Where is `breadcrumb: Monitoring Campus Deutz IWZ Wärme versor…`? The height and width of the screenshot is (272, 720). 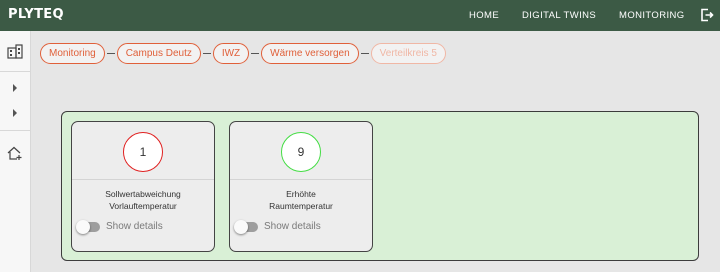
breadcrumb: Monitoring Campus Deutz IWZ Wärme versor… is located at coordinates (243, 53).